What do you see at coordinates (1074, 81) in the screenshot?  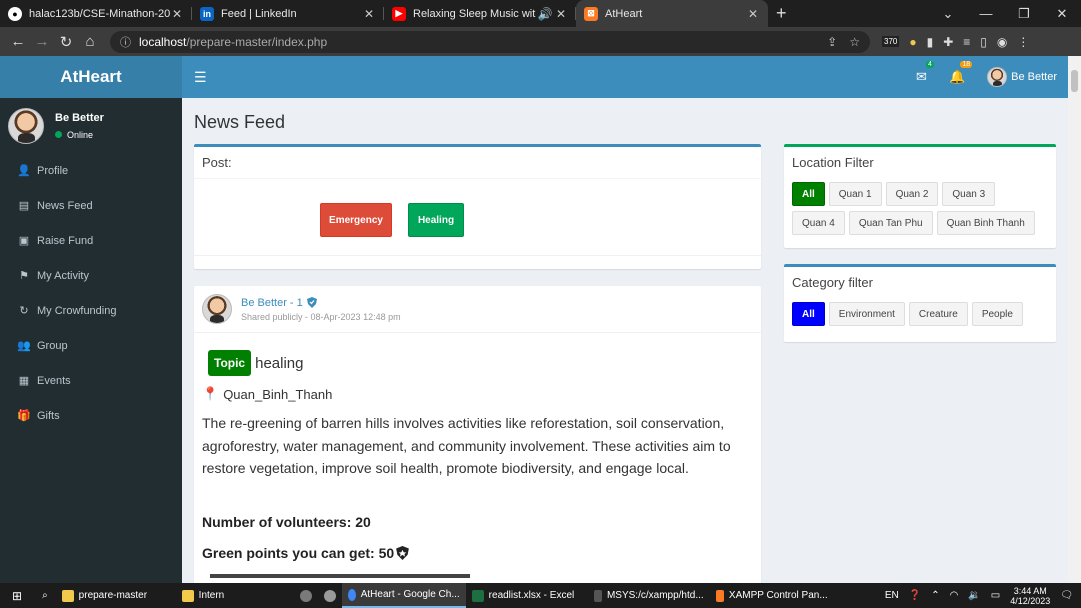 I see `scrollbar-thumb` at bounding box center [1074, 81].